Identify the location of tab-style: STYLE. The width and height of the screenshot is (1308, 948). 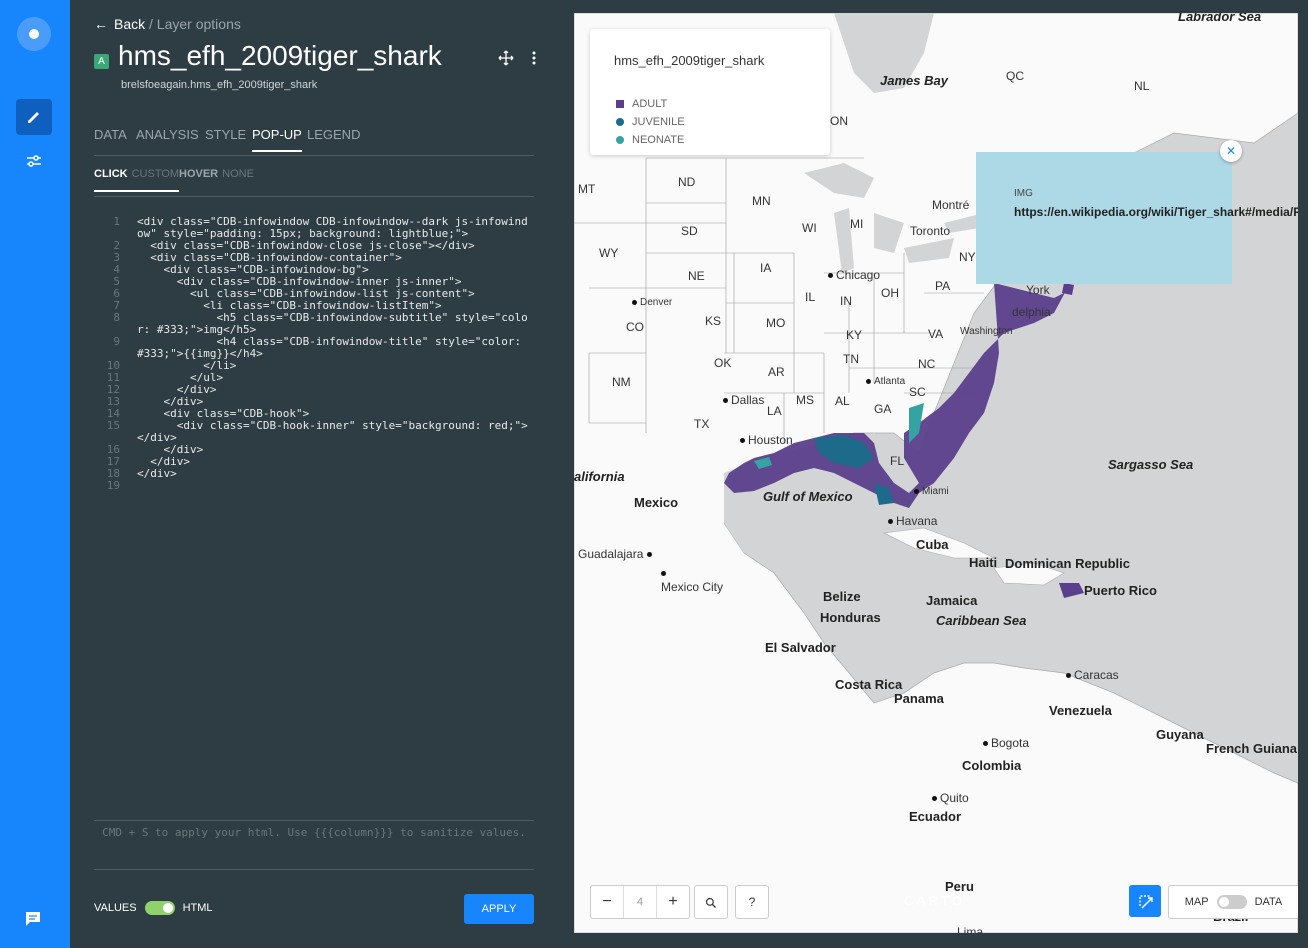
(225, 138).